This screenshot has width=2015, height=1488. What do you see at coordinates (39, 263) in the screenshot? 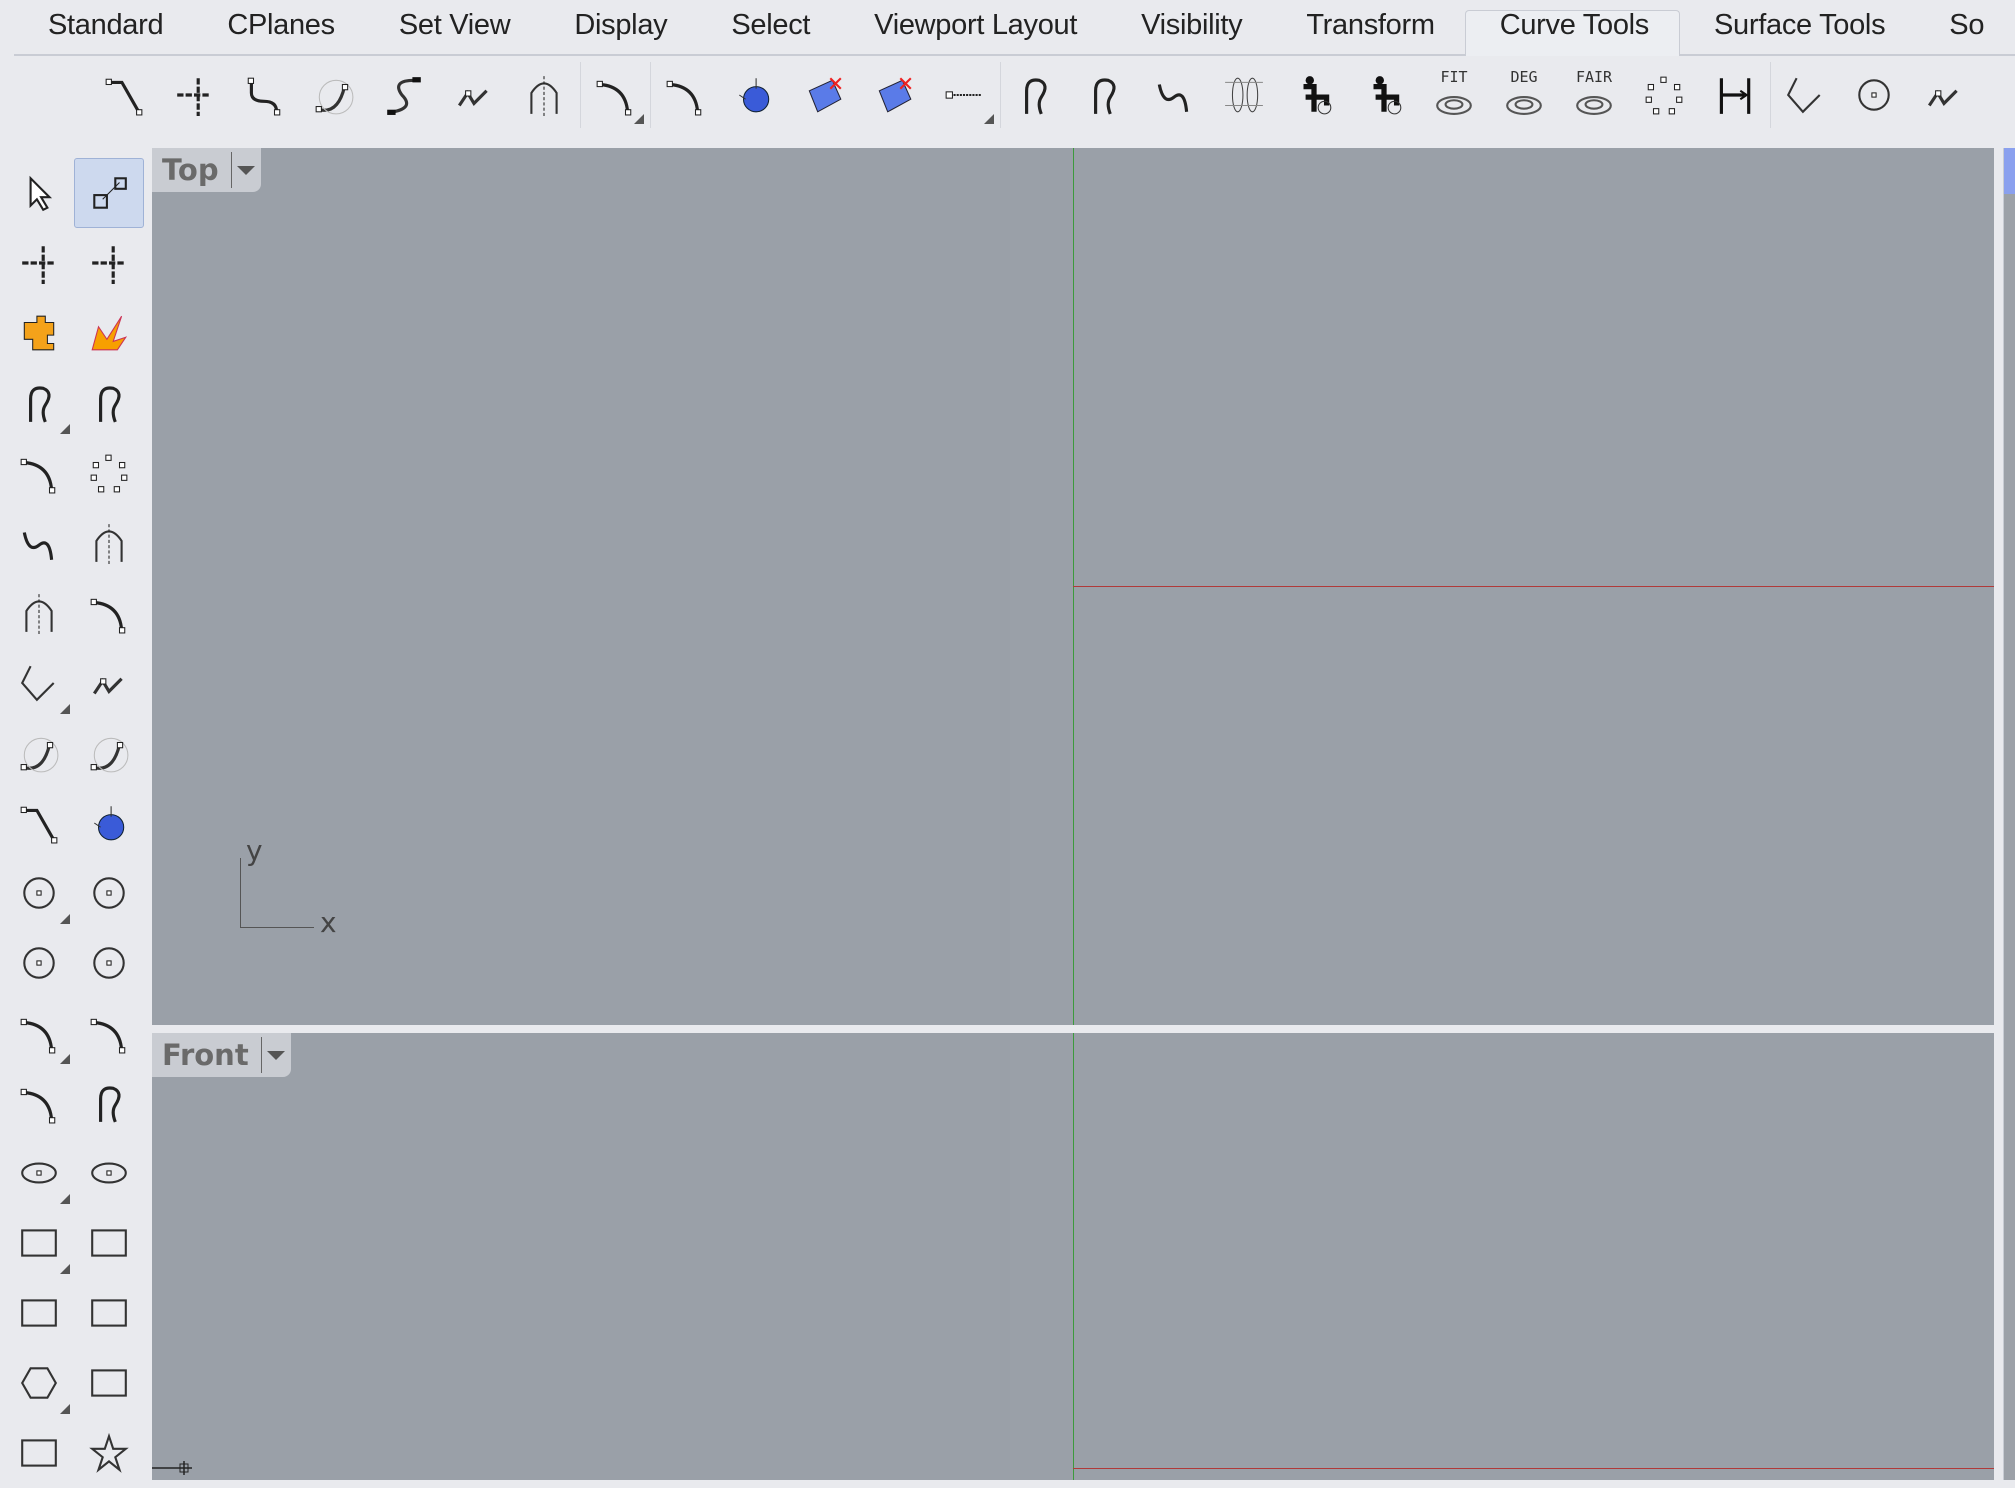
I see `cplane-button` at bounding box center [39, 263].